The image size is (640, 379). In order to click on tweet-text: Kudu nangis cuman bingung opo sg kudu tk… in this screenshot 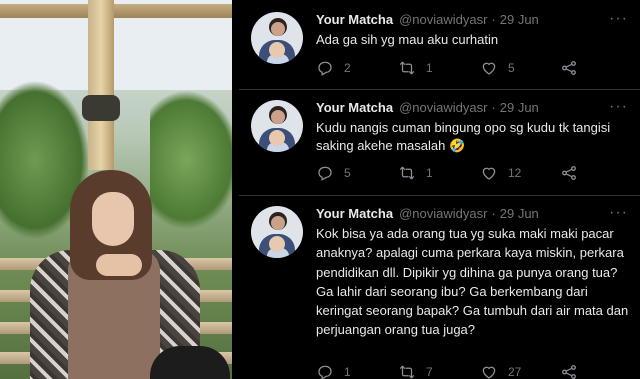, I will do `click(463, 136)`.